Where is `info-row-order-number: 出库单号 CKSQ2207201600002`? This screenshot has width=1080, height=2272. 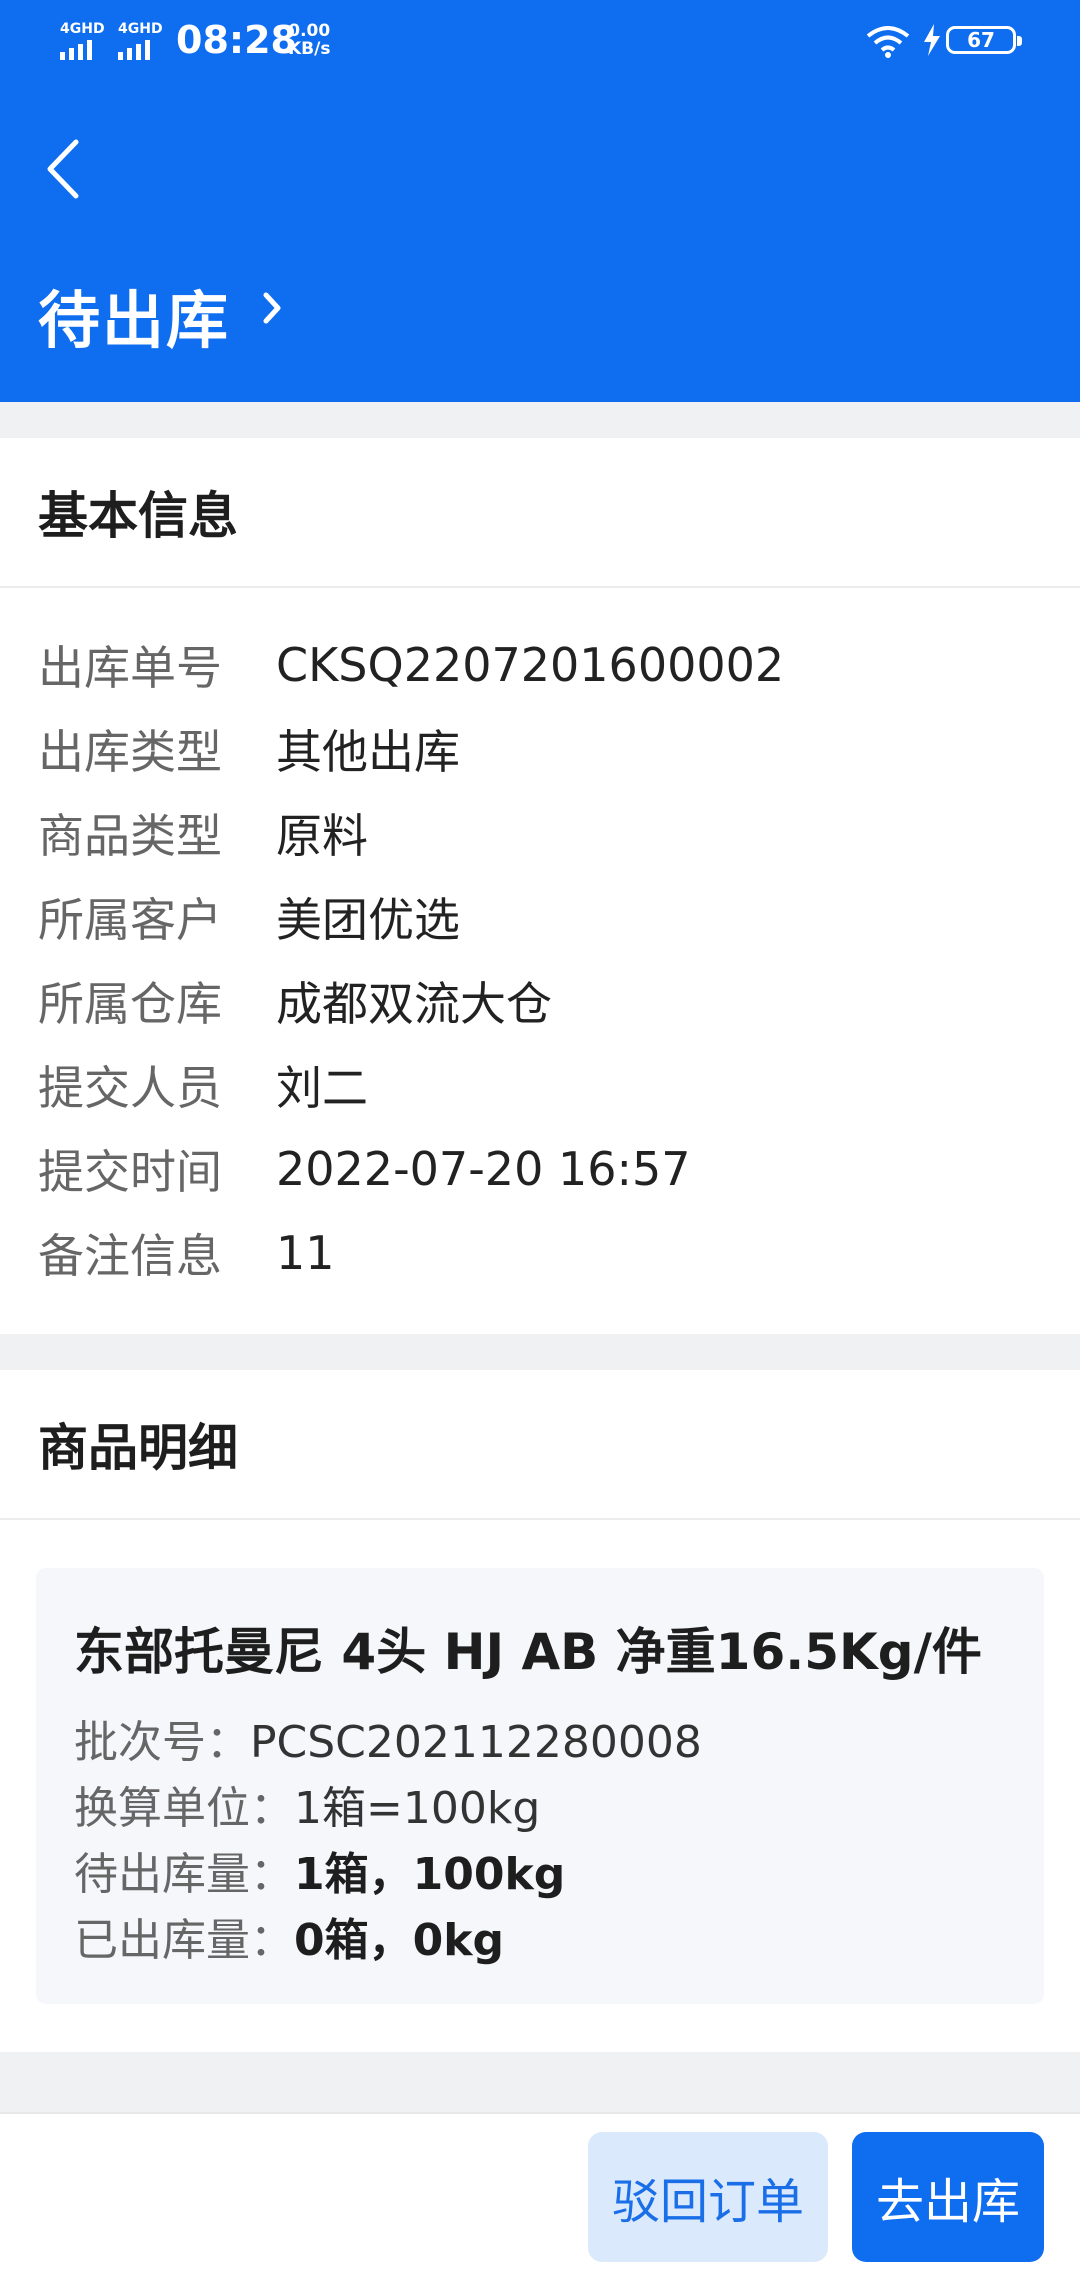
info-row-order-number: 出库单号 CKSQ2207201600002 is located at coordinates (540, 665).